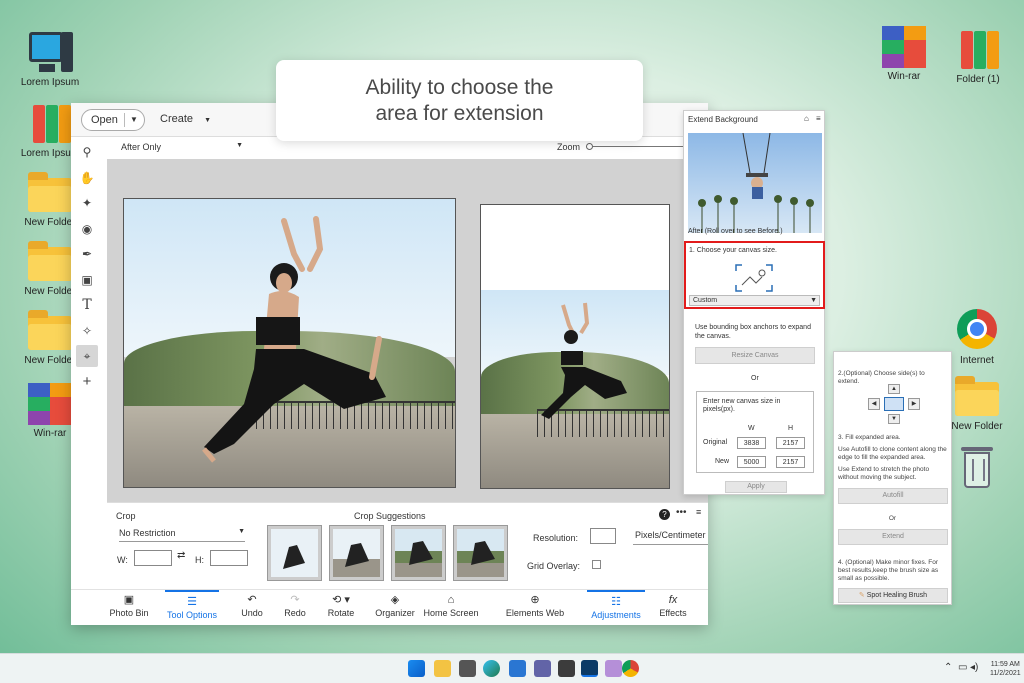 The height and width of the screenshot is (683, 1024). What do you see at coordinates (630, 668) in the screenshot?
I see `chrome-taskbar-icon` at bounding box center [630, 668].